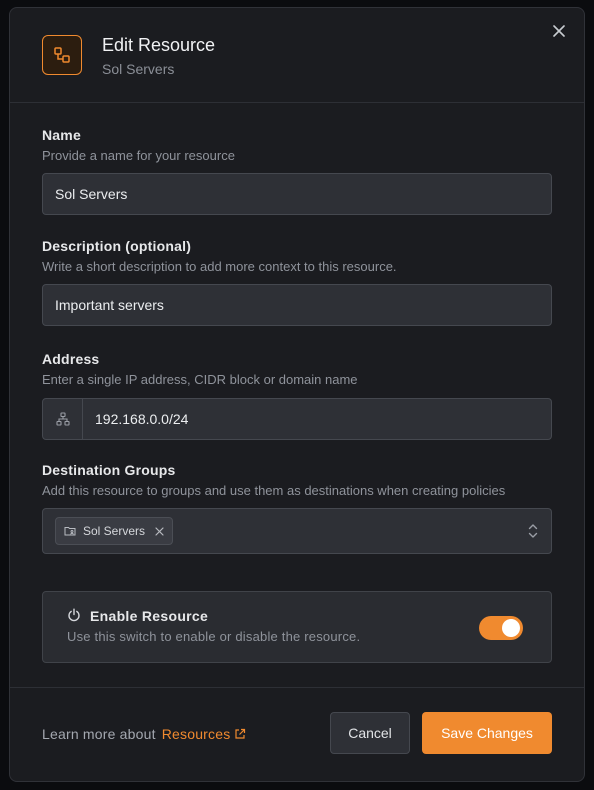  What do you see at coordinates (196, 734) in the screenshot?
I see `resources-link-label: Resources` at bounding box center [196, 734].